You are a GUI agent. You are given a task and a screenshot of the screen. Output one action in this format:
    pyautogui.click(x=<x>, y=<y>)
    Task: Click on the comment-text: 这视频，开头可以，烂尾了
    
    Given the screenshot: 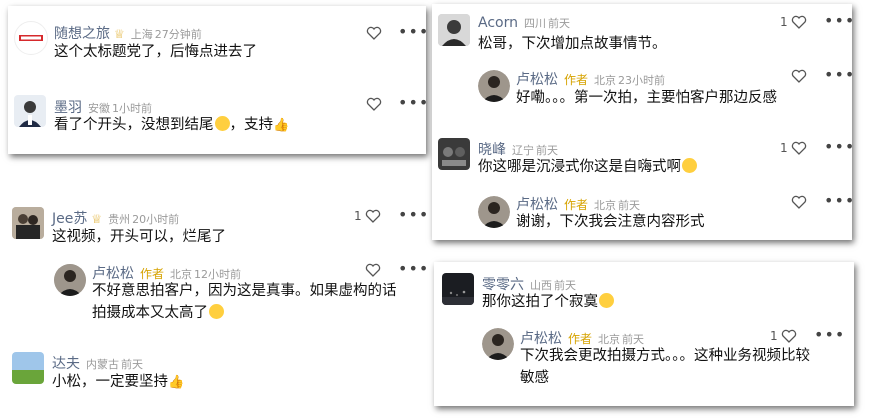 What is the action you would take?
    pyautogui.click(x=139, y=237)
    